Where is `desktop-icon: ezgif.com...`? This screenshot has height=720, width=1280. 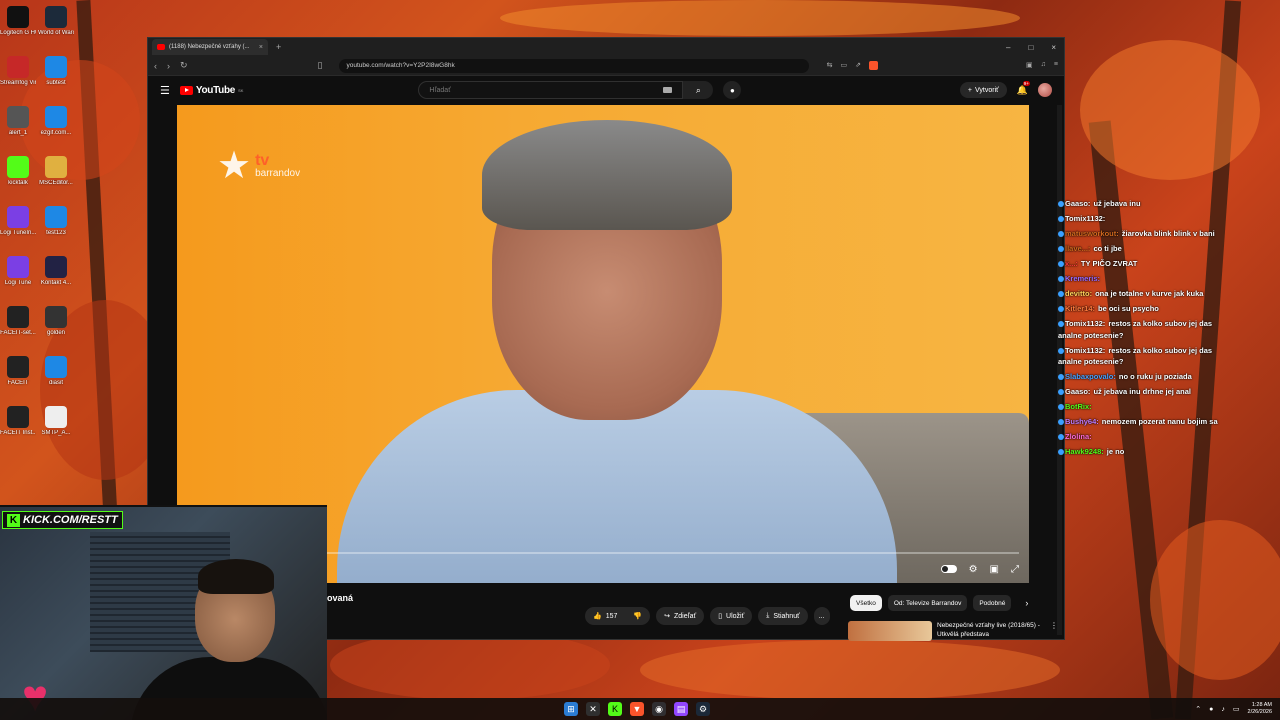
desktop-icon: ezgif.com... is located at coordinates (56, 121).